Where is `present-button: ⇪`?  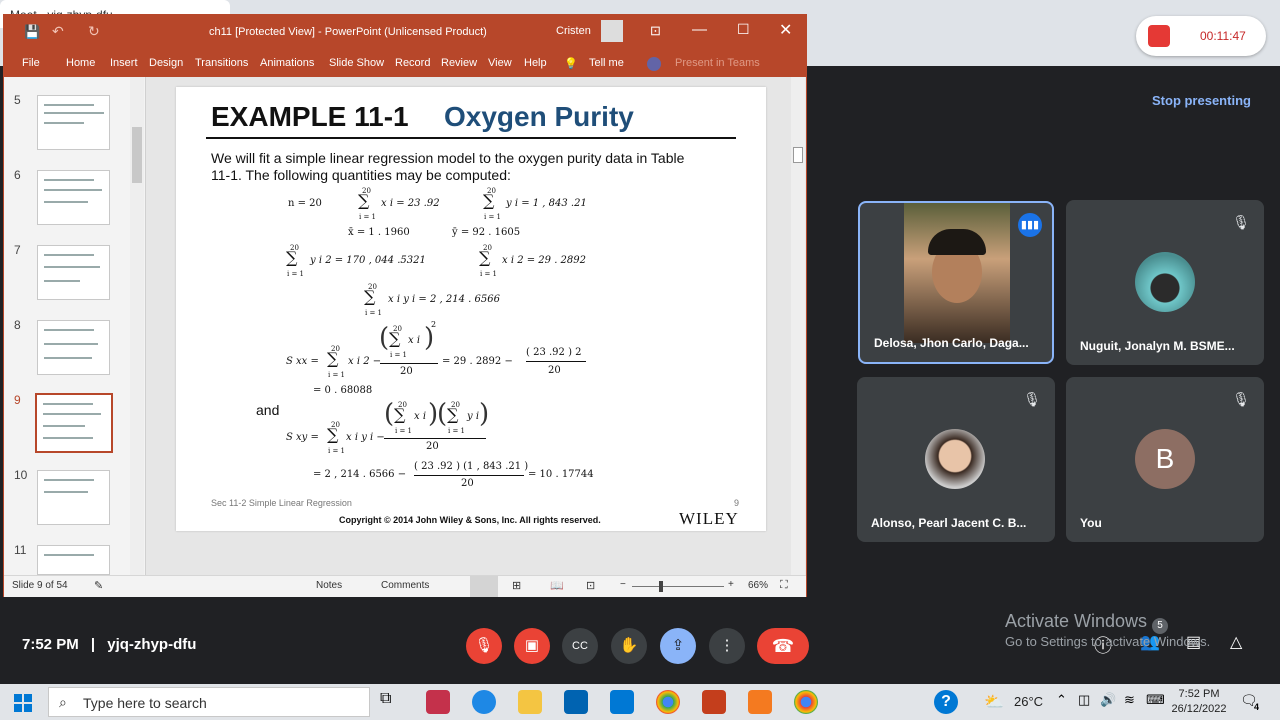
present-button: ⇪ is located at coordinates (678, 646).